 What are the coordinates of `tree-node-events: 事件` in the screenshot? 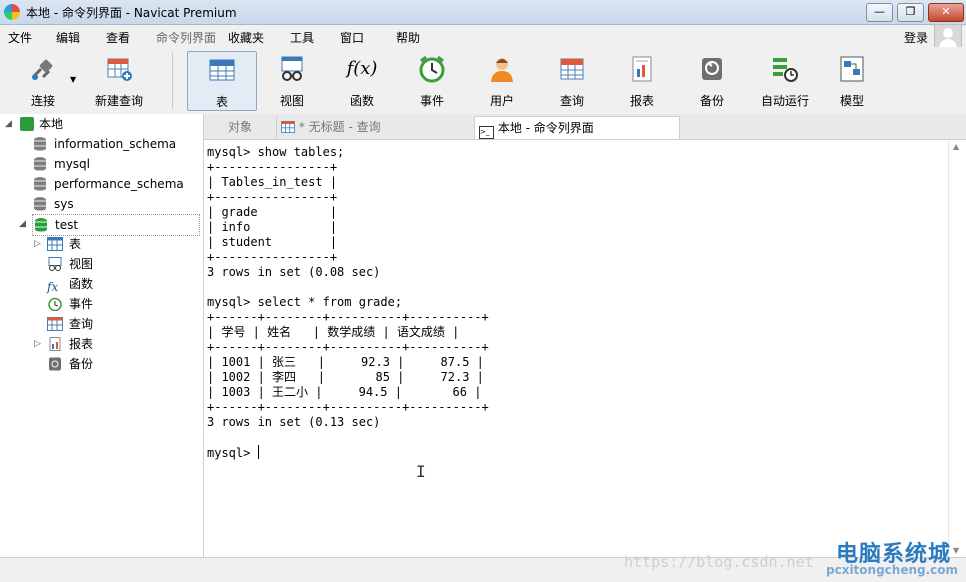 It's located at (70, 304).